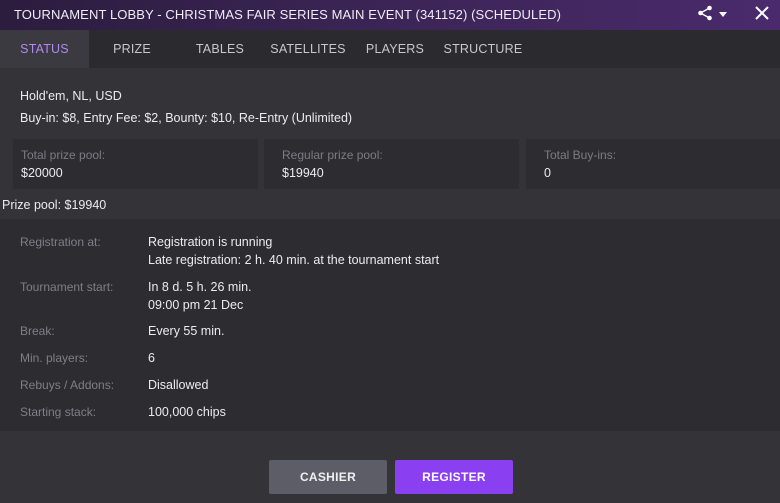 The image size is (780, 503). What do you see at coordinates (54, 358) in the screenshot?
I see `min-players-label: Min. players:` at bounding box center [54, 358].